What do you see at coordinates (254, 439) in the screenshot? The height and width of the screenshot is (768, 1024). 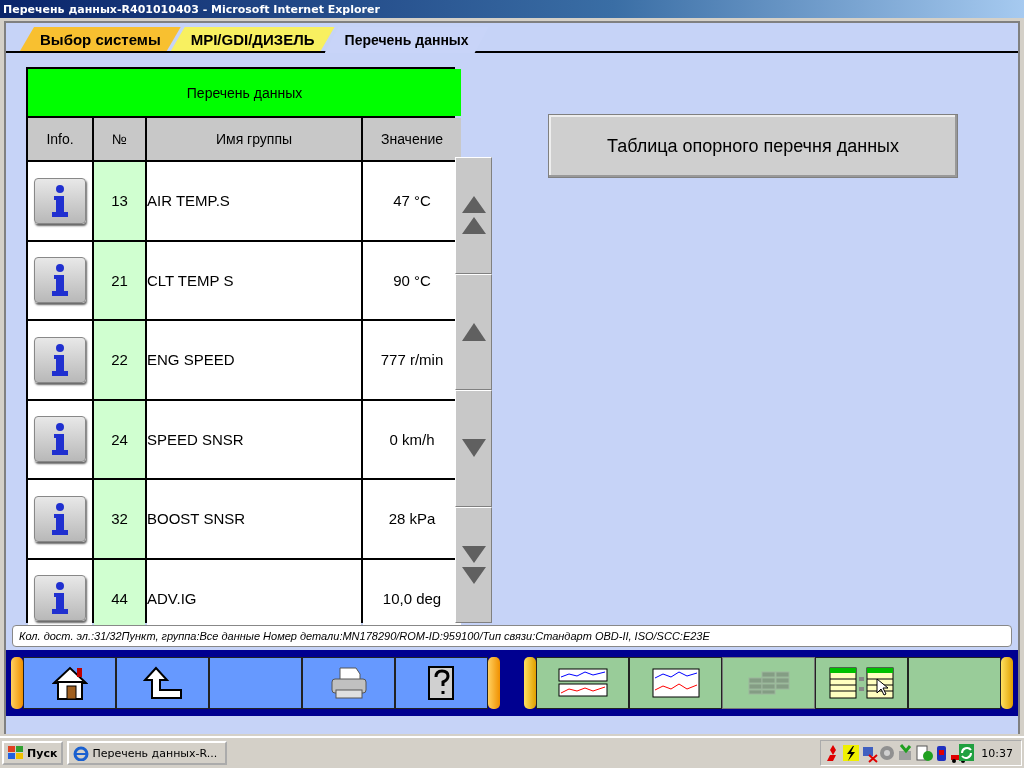 I see `table-cell: SPEED SNSR` at bounding box center [254, 439].